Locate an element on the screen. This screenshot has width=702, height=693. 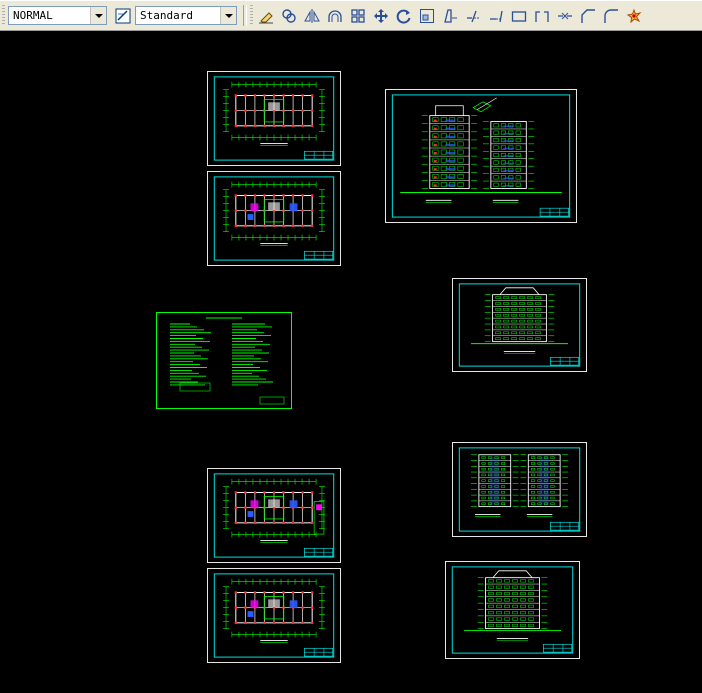
stretch-icon is located at coordinates (450, 15).